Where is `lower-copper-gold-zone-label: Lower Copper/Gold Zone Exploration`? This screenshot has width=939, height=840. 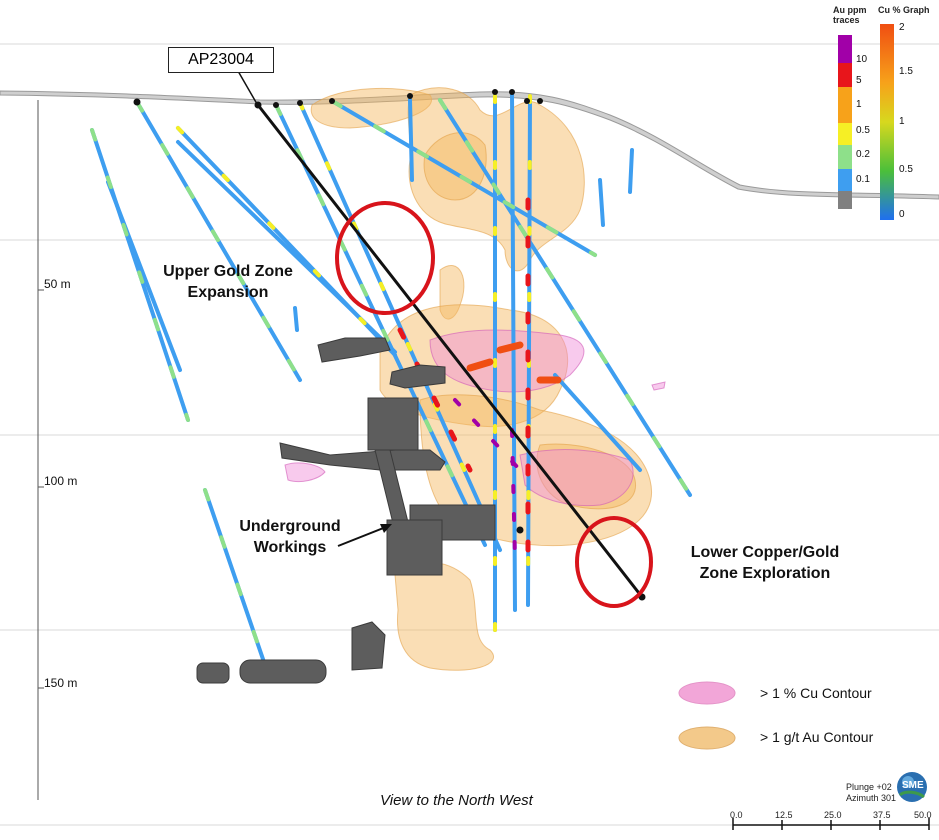
lower-copper-gold-zone-label: Lower Copper/Gold Zone Exploration is located at coordinates (765, 563).